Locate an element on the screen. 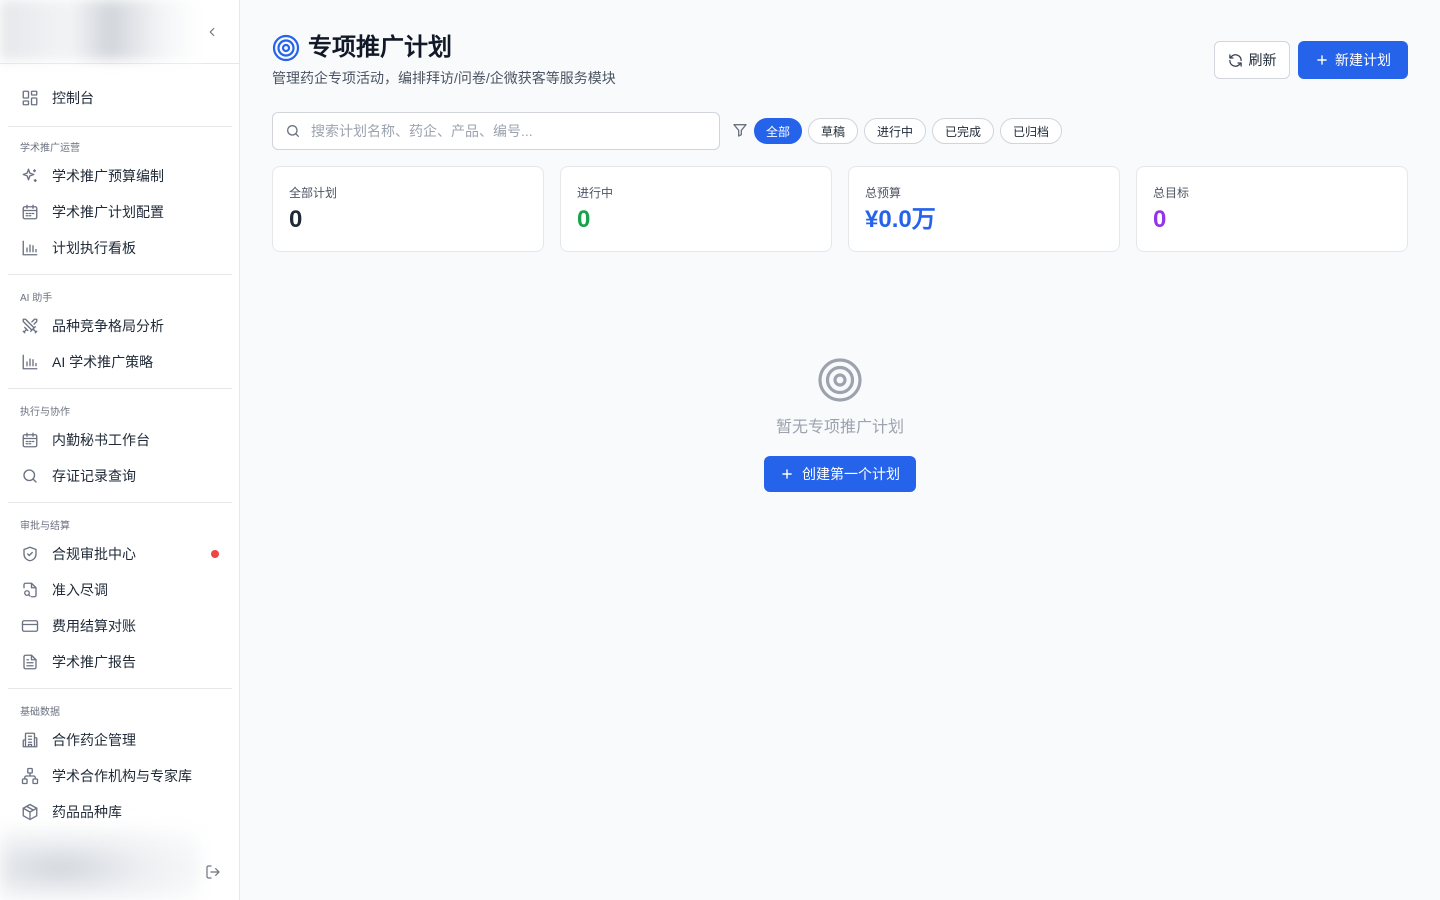  sidebar-item-institutions-experts: 学术合作机构与专家库 is located at coordinates (120, 776).